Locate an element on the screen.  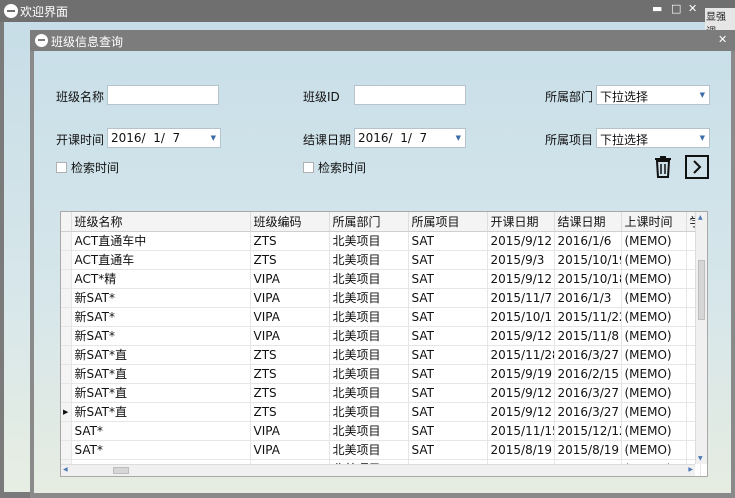
class-id-input is located at coordinates (410, 95).